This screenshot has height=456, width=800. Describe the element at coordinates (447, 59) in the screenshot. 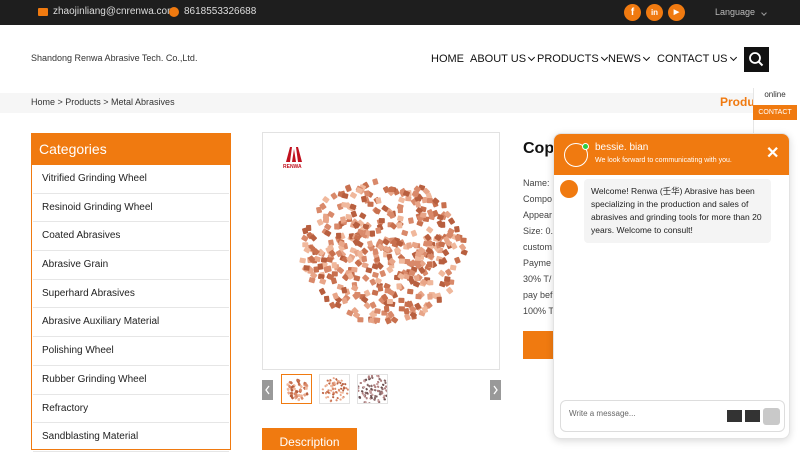

I see `nav-home: HOME` at that location.